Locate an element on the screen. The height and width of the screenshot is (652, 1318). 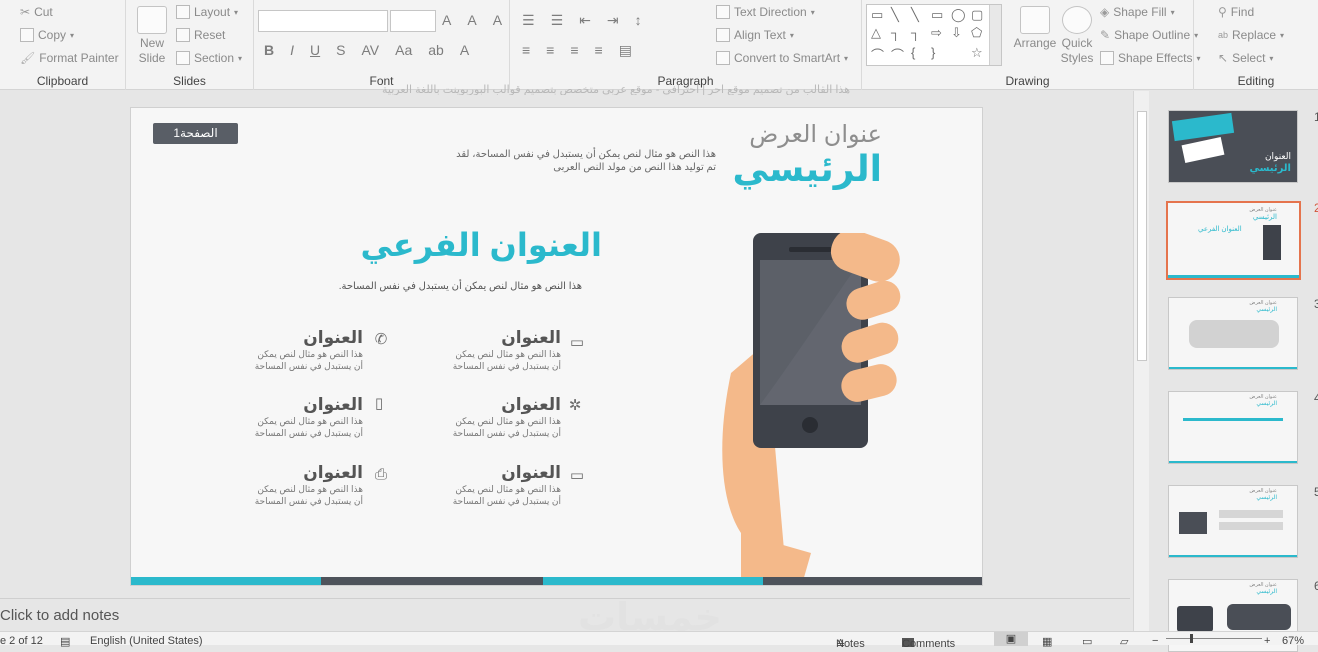
rect-shape-icon: ▭ is located at coordinates (937, 15).